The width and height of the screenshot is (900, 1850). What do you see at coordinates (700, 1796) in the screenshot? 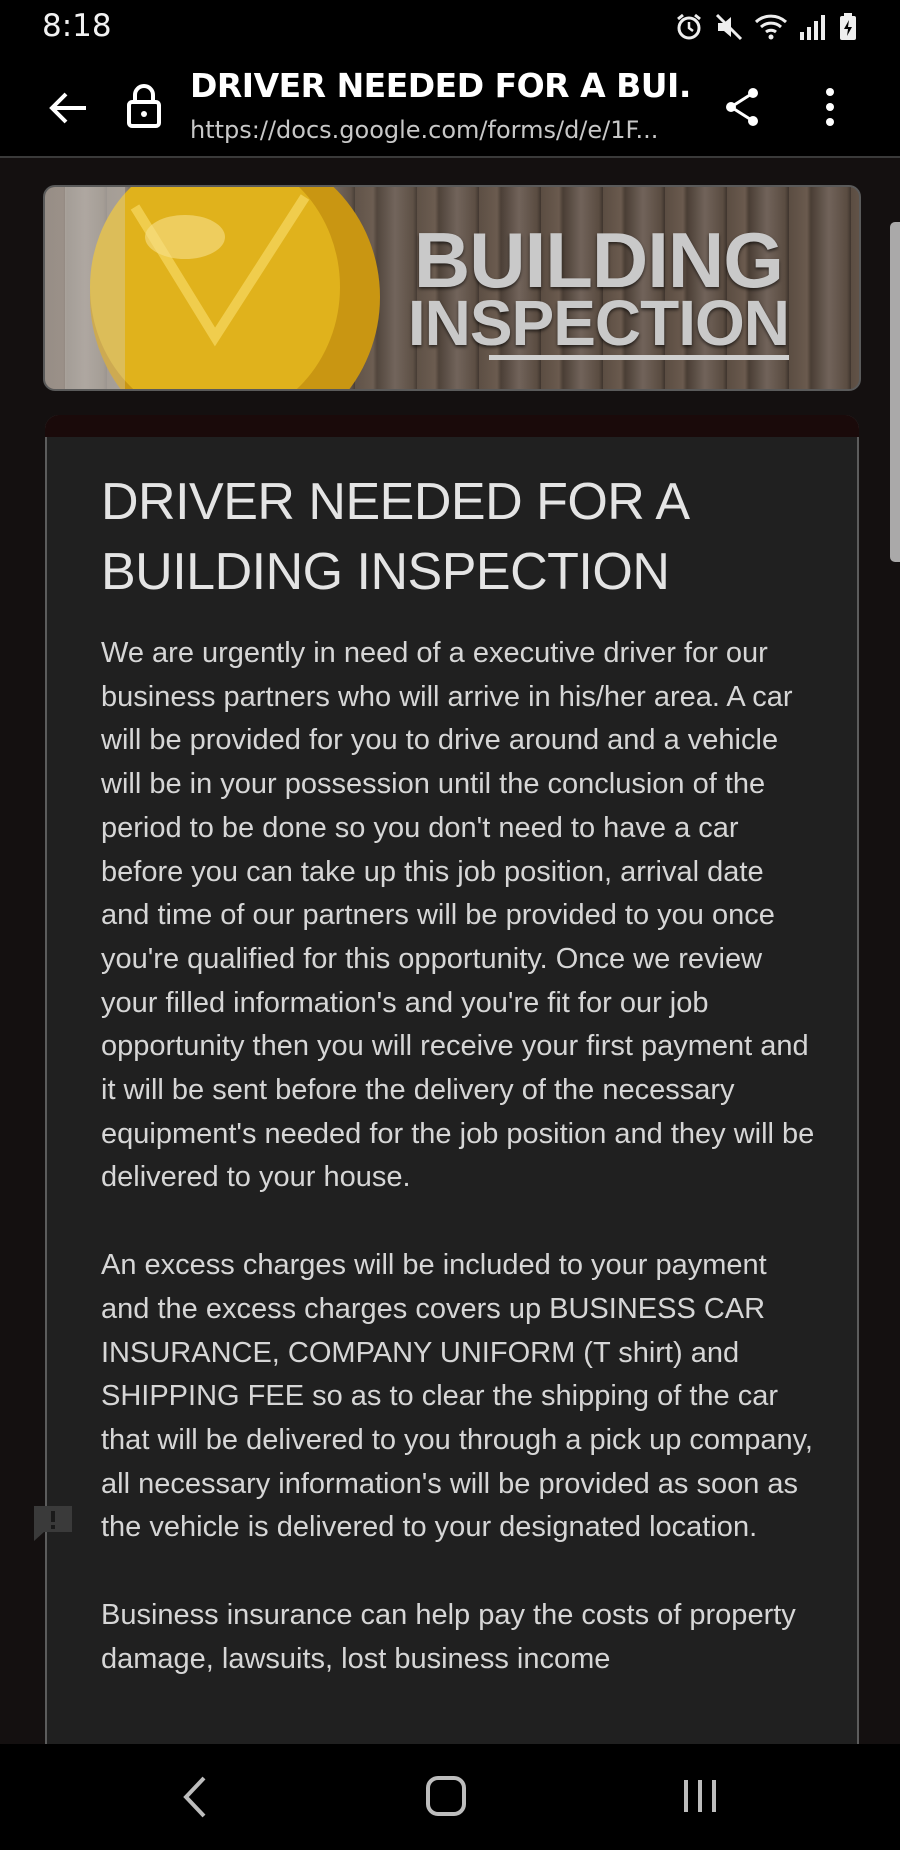
I see `nav-recents-icon` at bounding box center [700, 1796].